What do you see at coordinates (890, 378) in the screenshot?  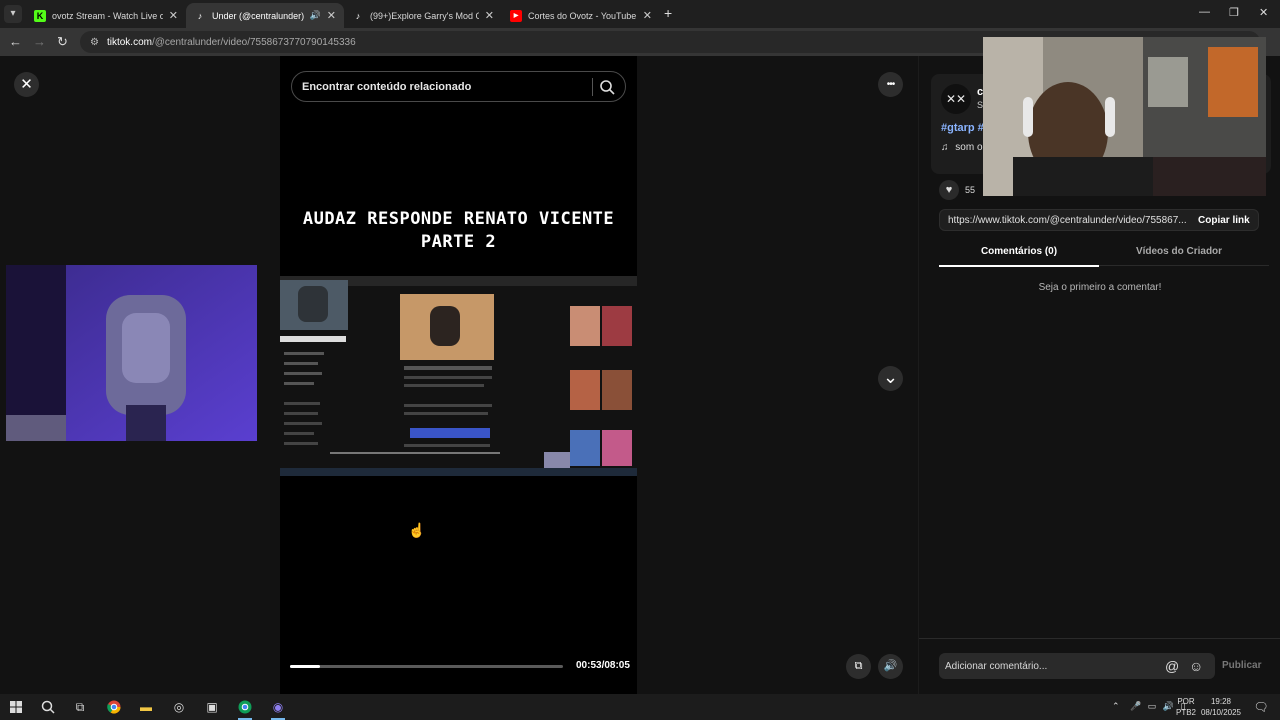 I see `next-video-button: ⌄` at bounding box center [890, 378].